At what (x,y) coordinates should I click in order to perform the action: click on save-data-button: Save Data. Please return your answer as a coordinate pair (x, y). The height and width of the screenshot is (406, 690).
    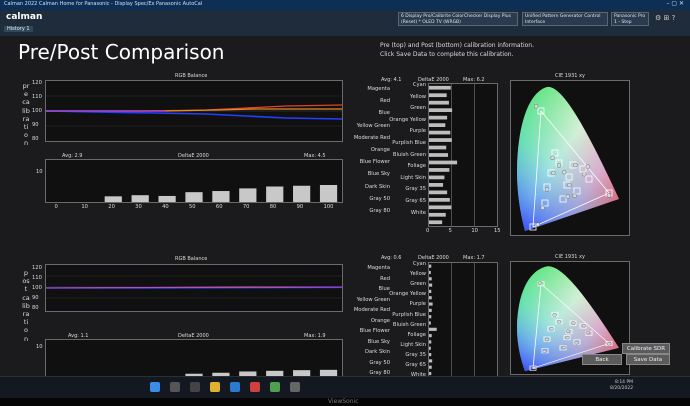
    Looking at the image, I should click on (648, 359).